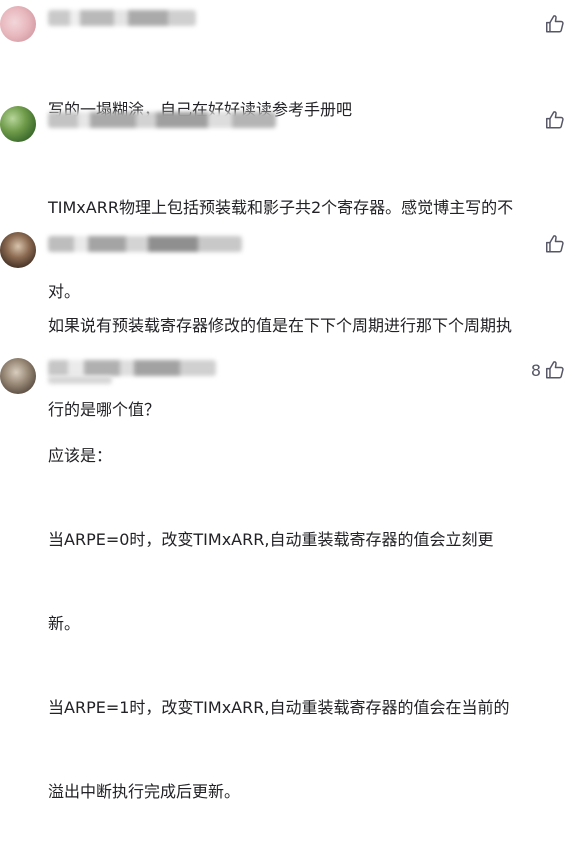  Describe the element at coordinates (279, 707) in the screenshot. I see `comment-line: 当ARPE=1时，改变TIMxARR,自动重装载寄存器的值会在当前的` at that location.